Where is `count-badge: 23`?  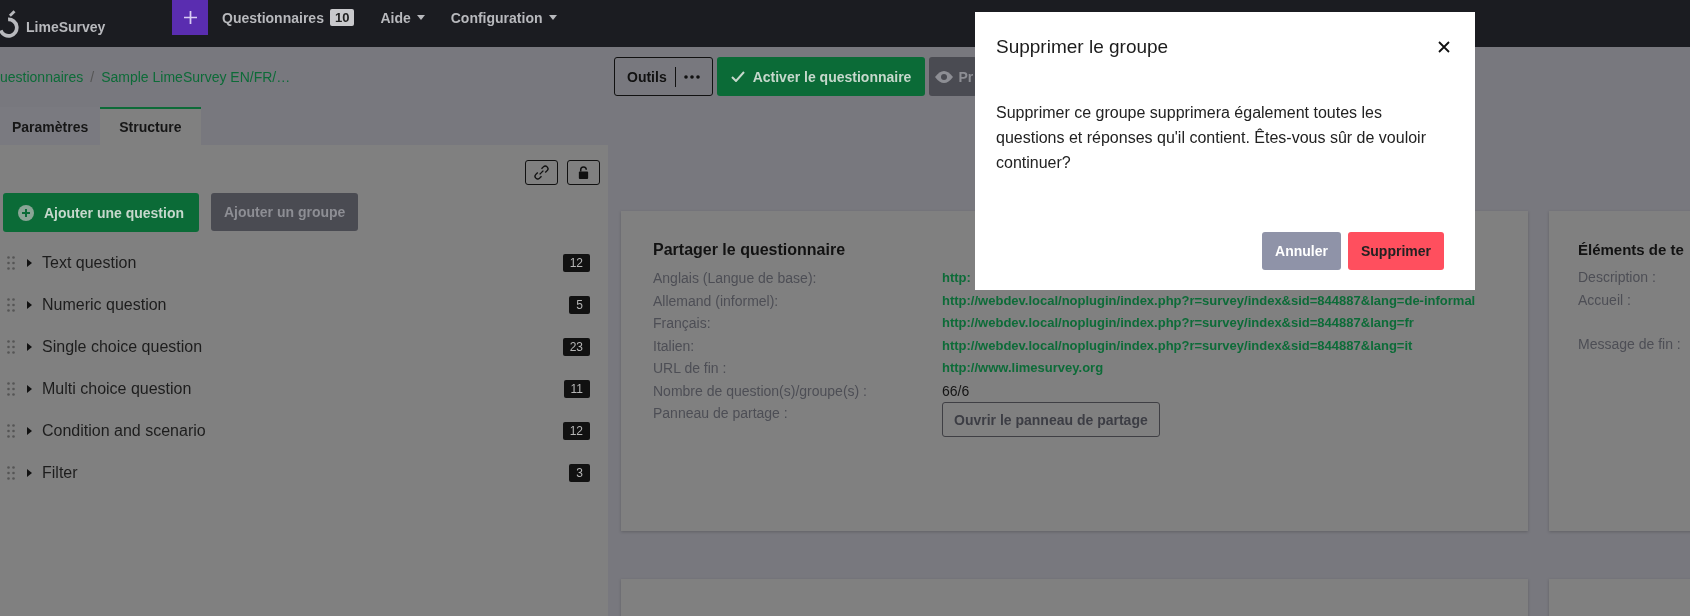
count-badge: 23 is located at coordinates (576, 347).